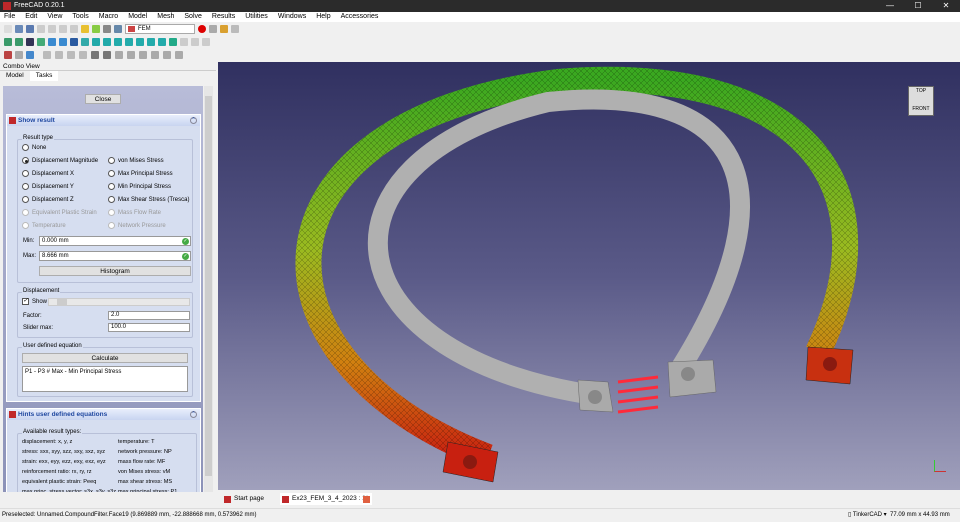  I want to click on save-icon, so click(30, 28).